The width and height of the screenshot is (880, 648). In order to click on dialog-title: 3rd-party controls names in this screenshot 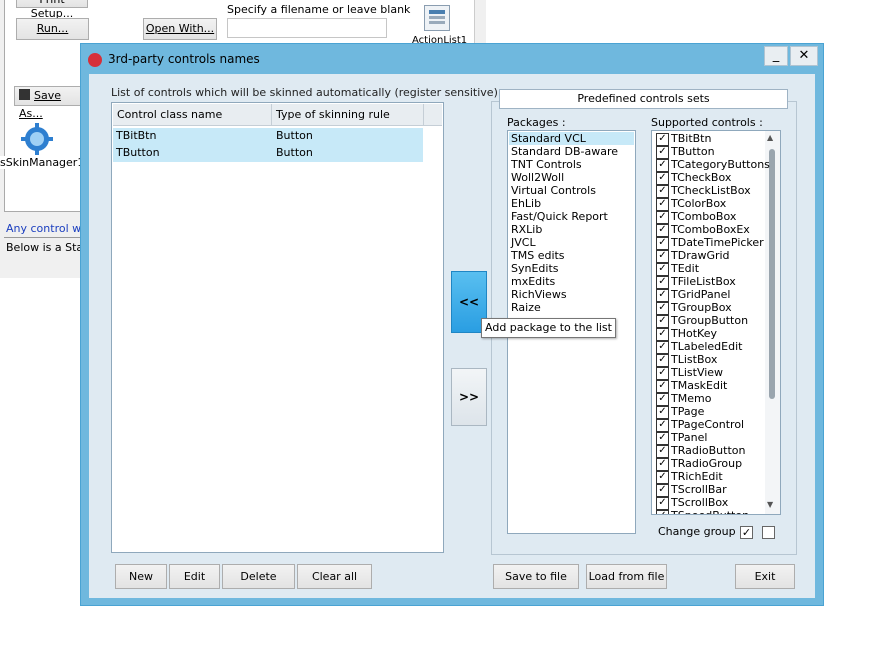, I will do `click(184, 59)`.